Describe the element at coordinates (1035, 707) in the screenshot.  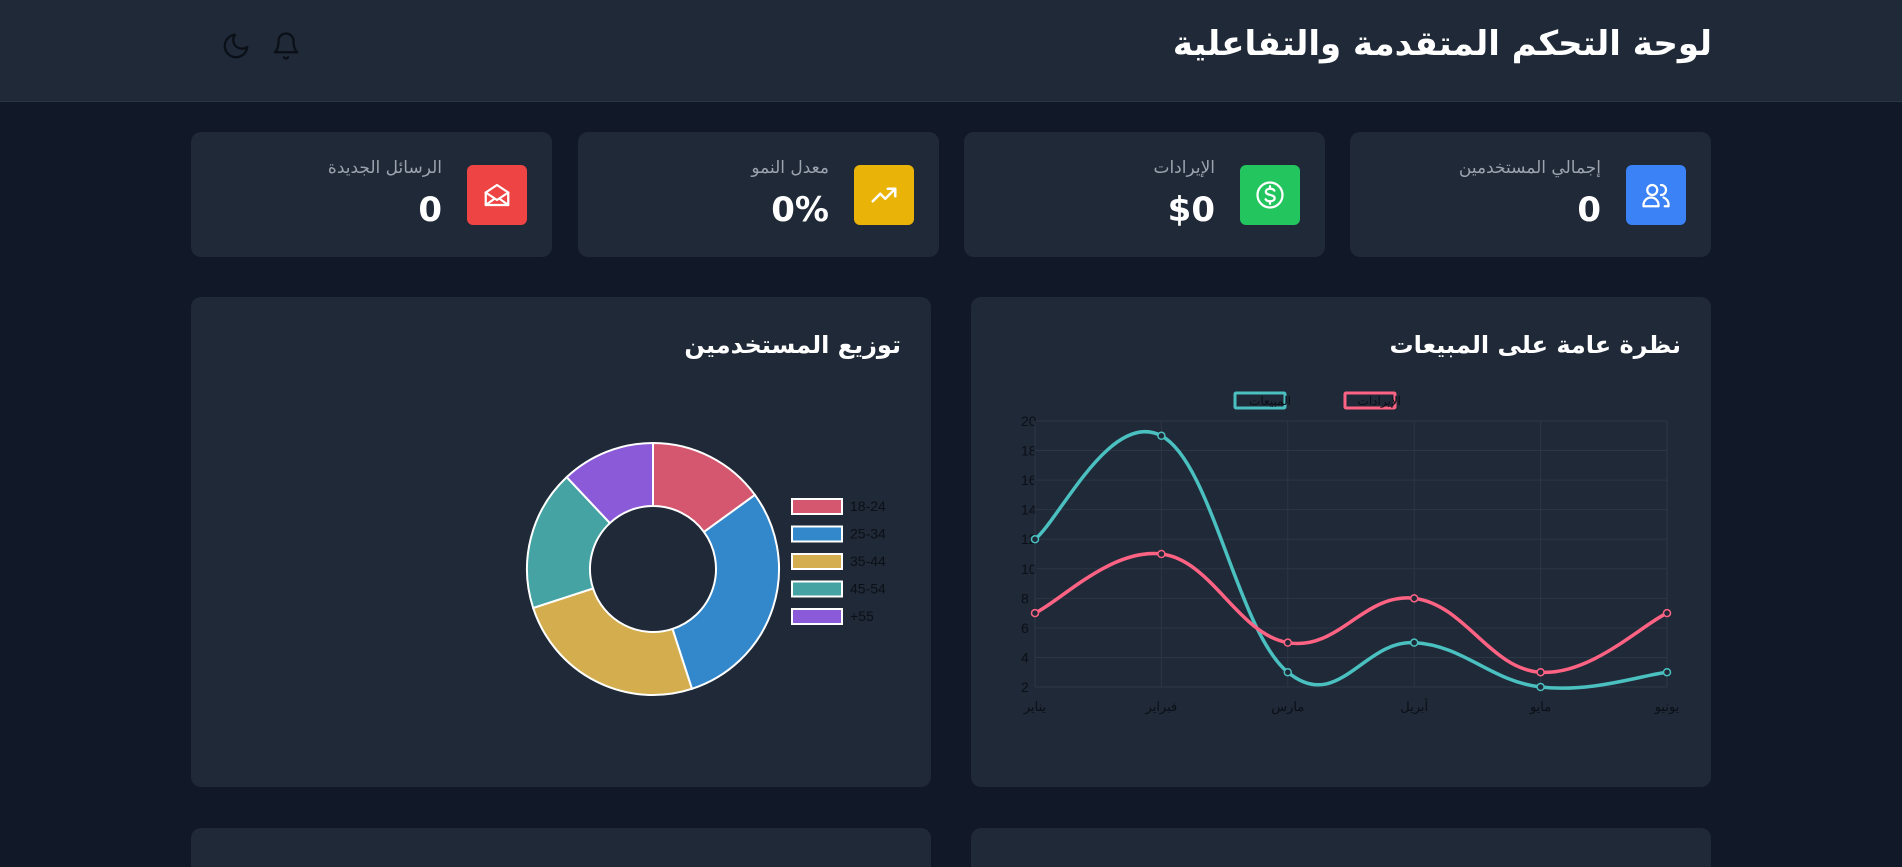
I see `x-tick-label: يناير` at that location.